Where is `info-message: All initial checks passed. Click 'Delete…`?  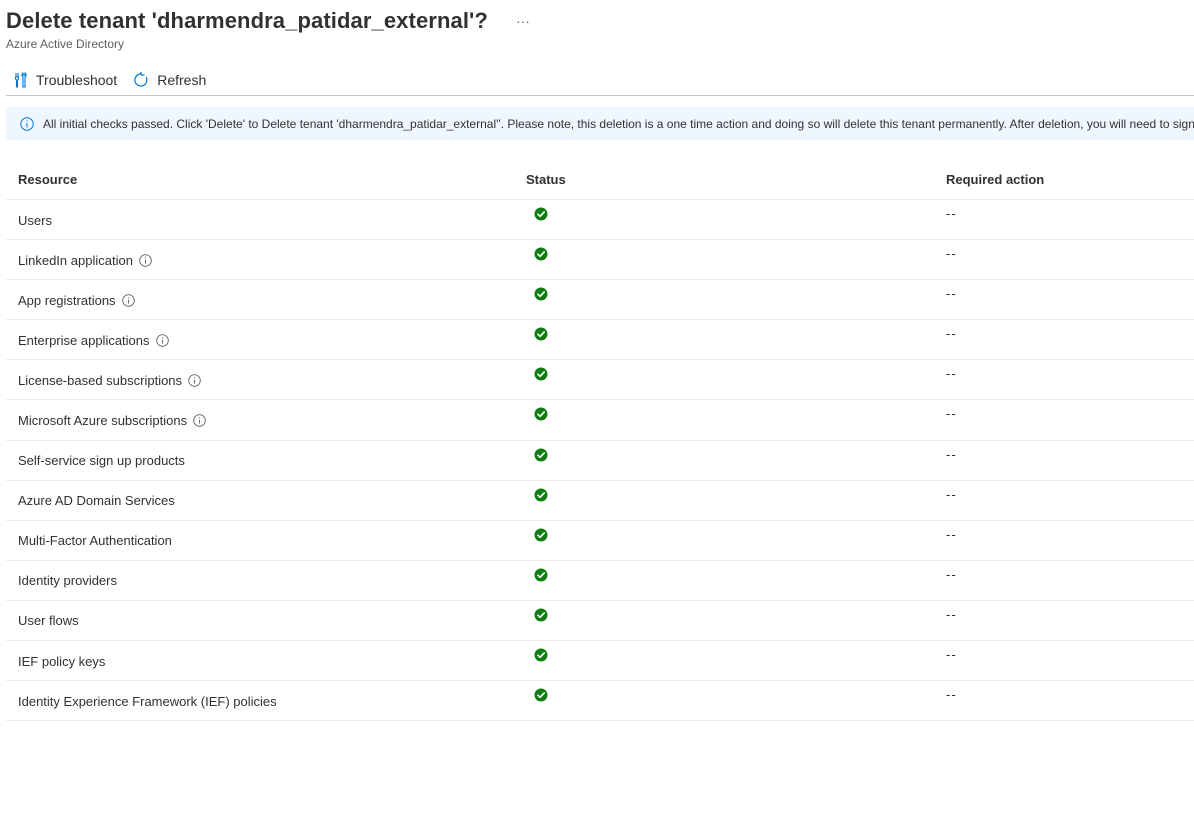 info-message: All initial checks passed. Click 'Delete… is located at coordinates (618, 123).